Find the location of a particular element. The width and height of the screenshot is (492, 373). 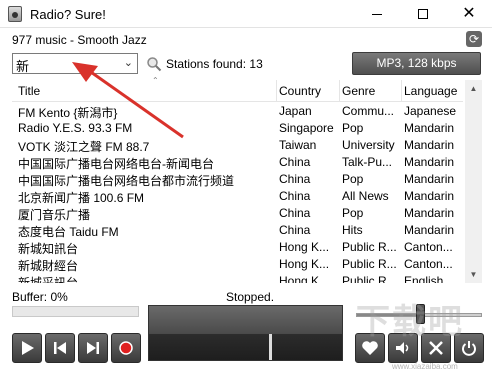

close-button: ✕ is located at coordinates (469, 14).